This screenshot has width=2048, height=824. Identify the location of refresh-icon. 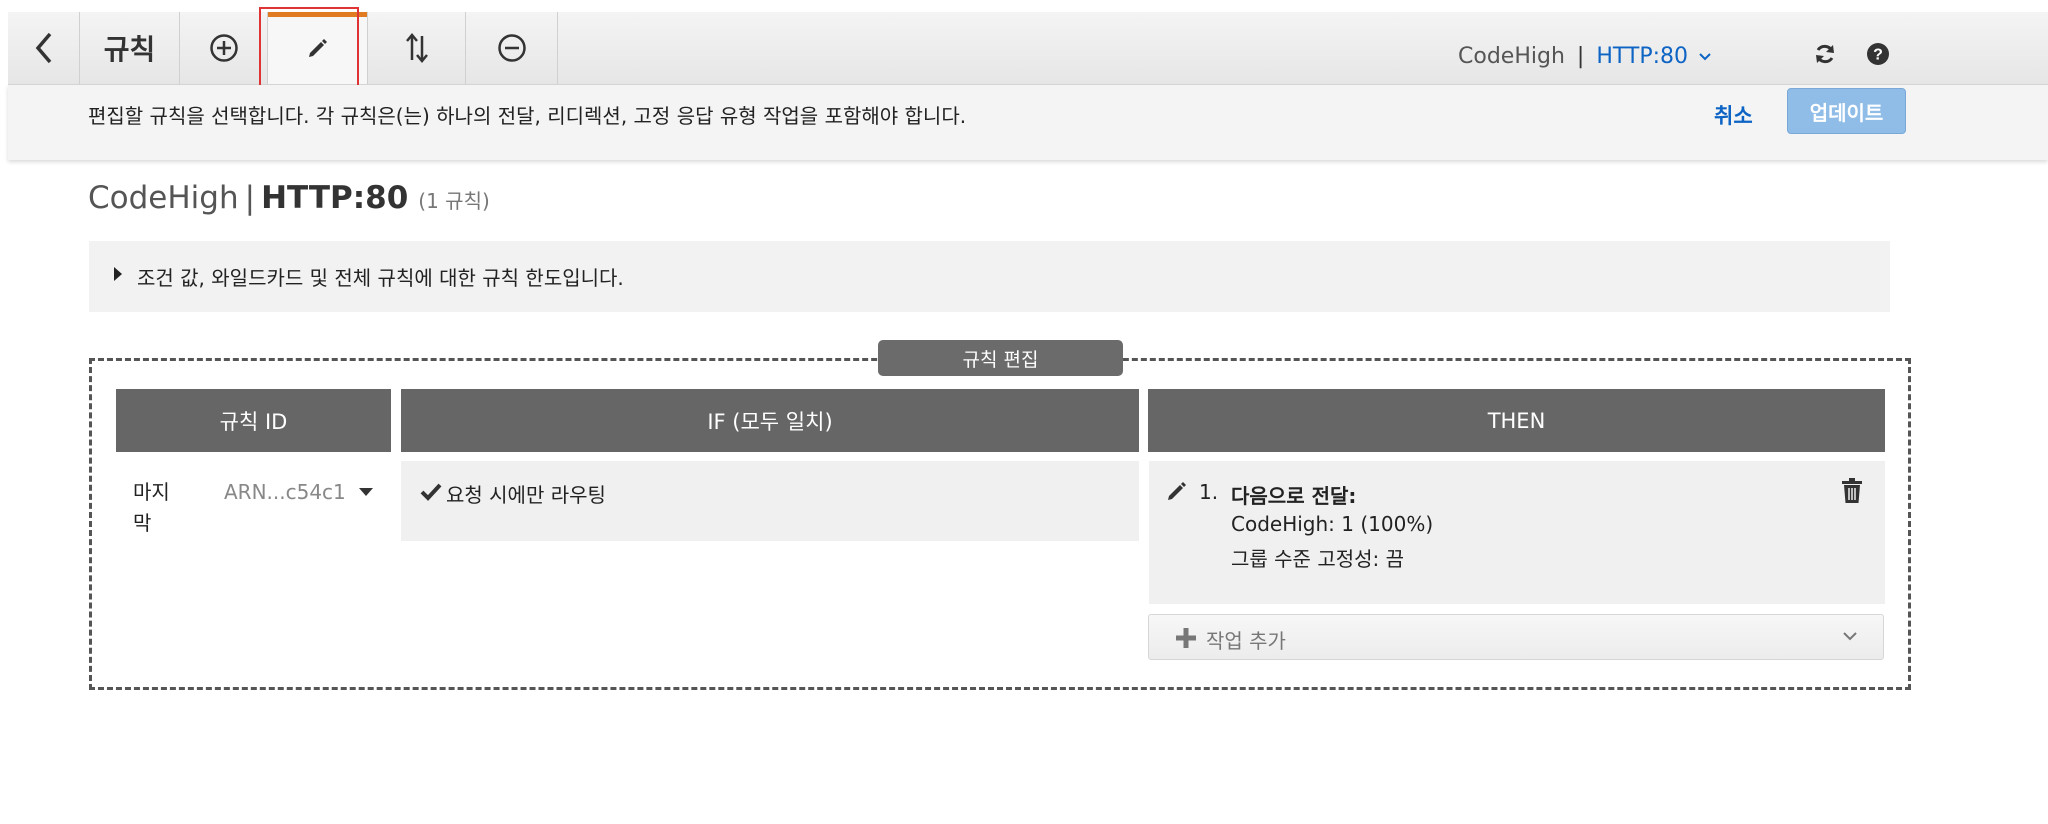
(1825, 54).